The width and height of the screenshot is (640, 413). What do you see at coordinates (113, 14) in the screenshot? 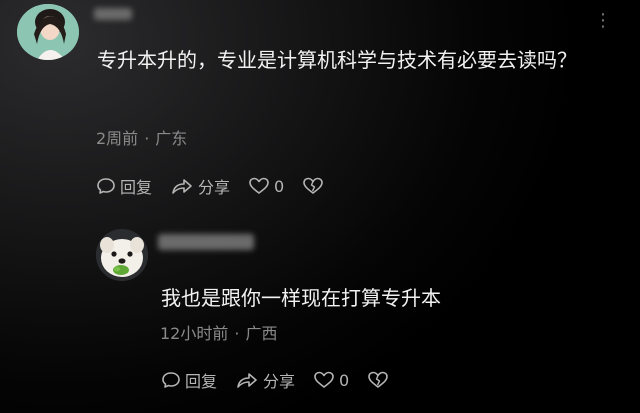
I see `commenter-username-obscured` at bounding box center [113, 14].